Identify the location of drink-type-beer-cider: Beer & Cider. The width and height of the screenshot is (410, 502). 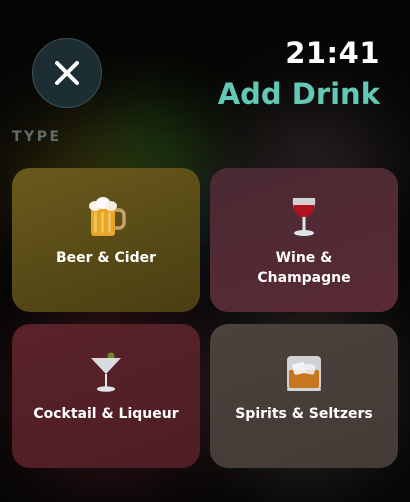
(106, 240).